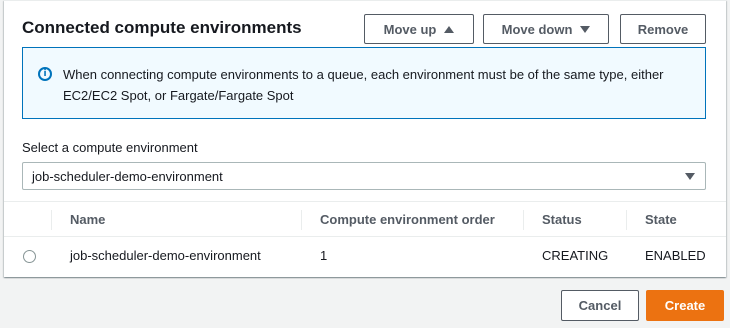 The width and height of the screenshot is (730, 328). I want to click on cancel-label: Cancel, so click(600, 305).